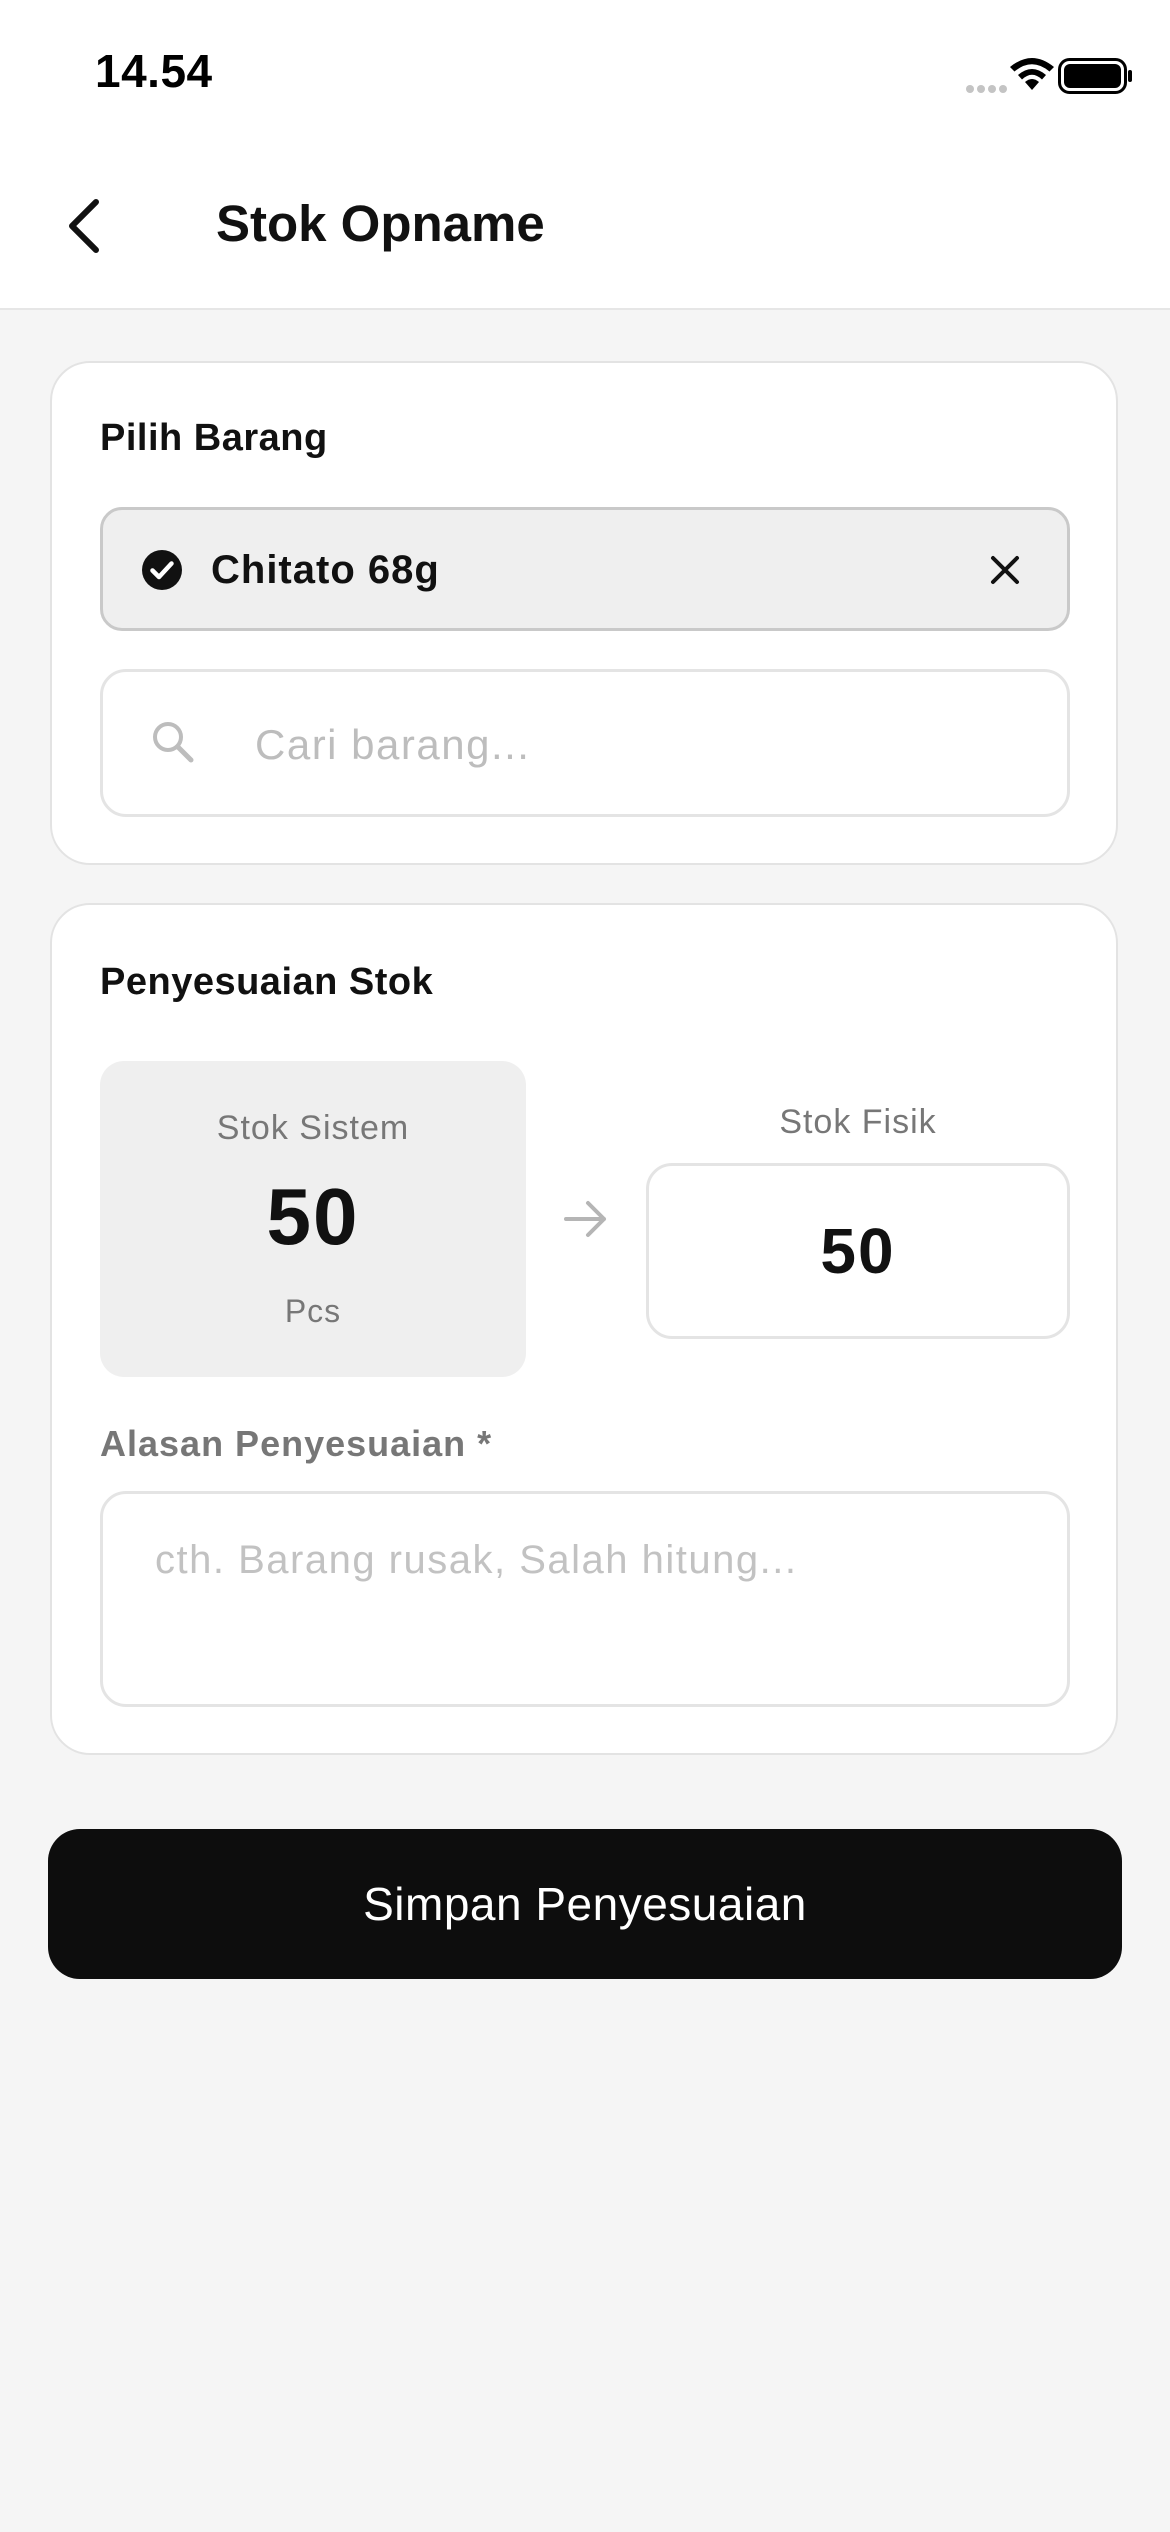  I want to click on nav-bar: Stok Opname, so click(585, 230).